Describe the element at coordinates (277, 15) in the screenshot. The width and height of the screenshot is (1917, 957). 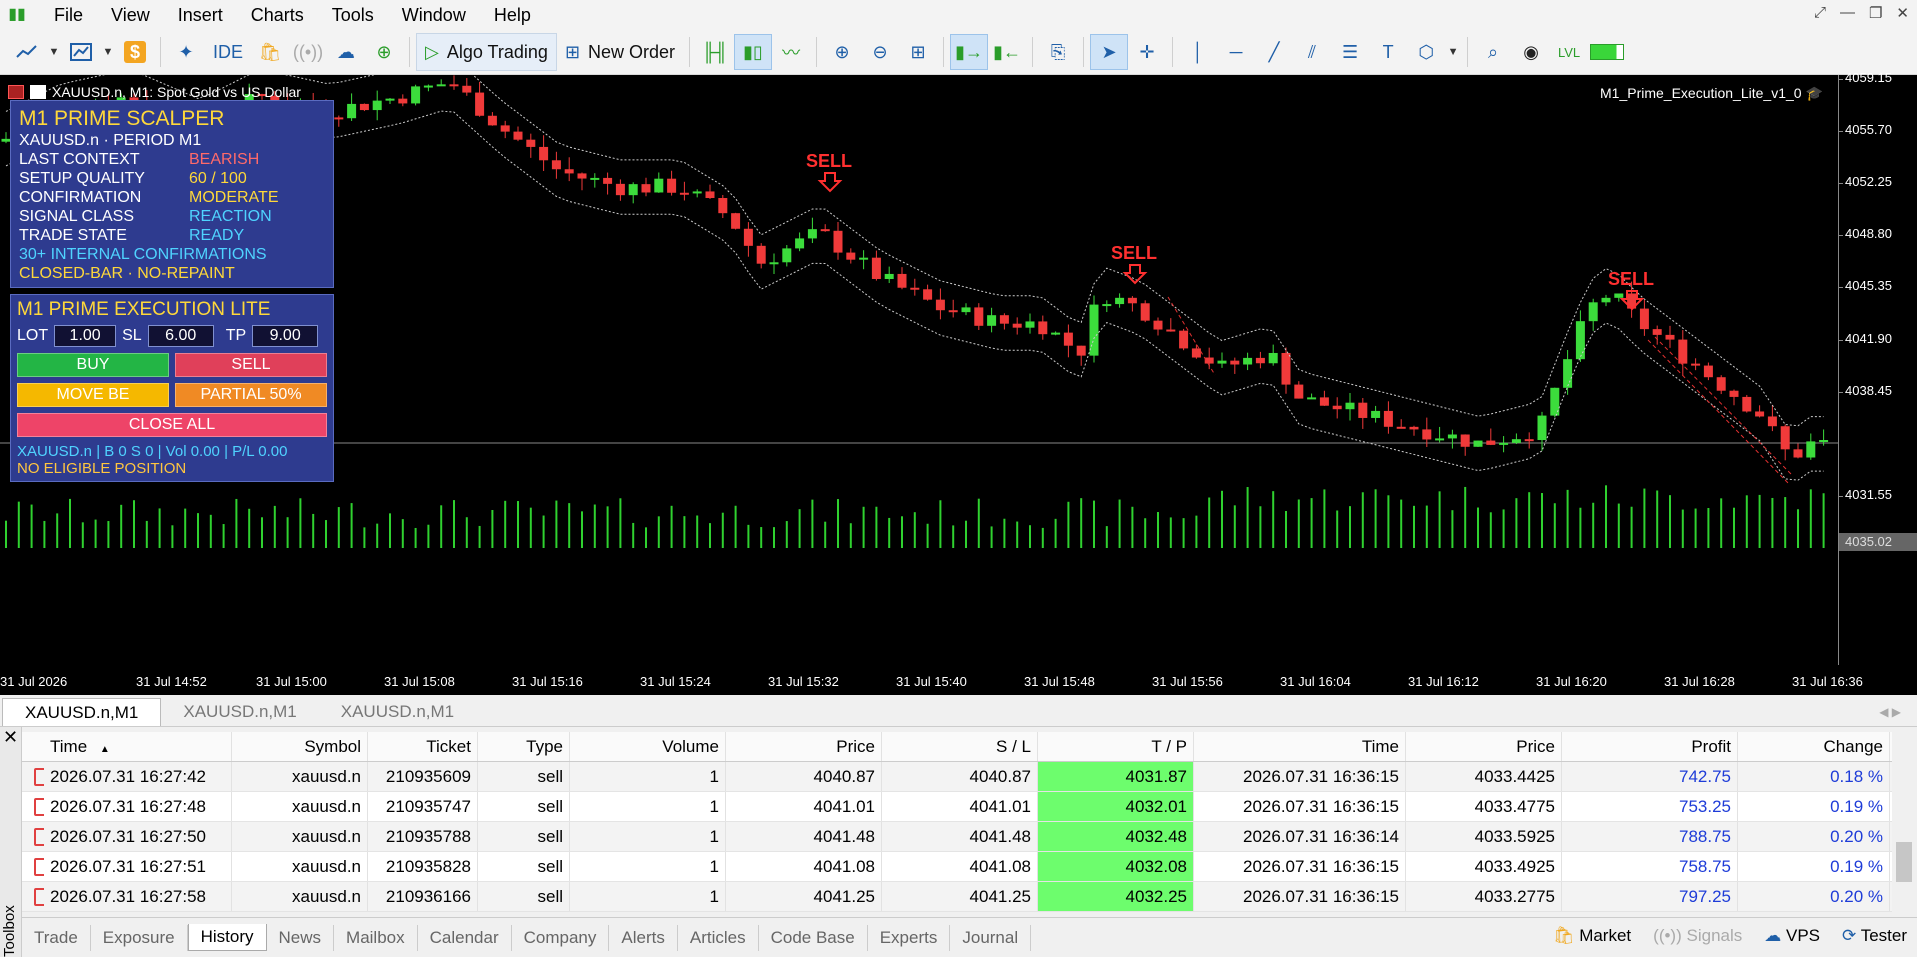
I see `menu-charts: Charts` at that location.